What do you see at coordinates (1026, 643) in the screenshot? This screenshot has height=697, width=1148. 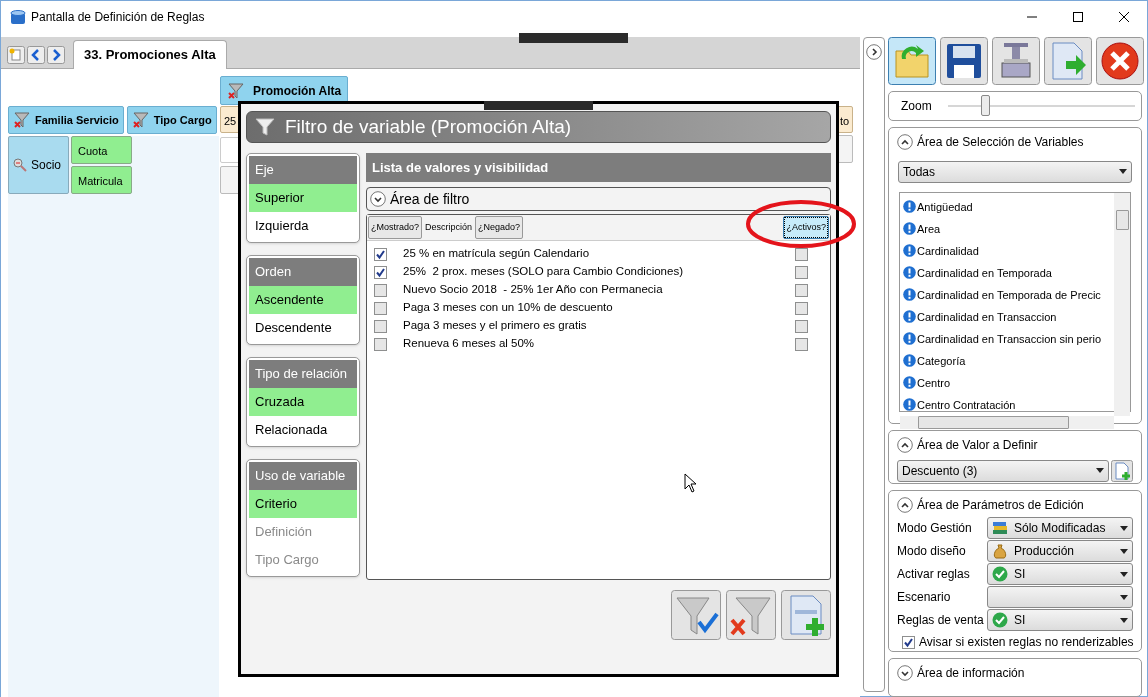 I see `checkbox-label: Avisar si existen reglas no renderizables` at bounding box center [1026, 643].